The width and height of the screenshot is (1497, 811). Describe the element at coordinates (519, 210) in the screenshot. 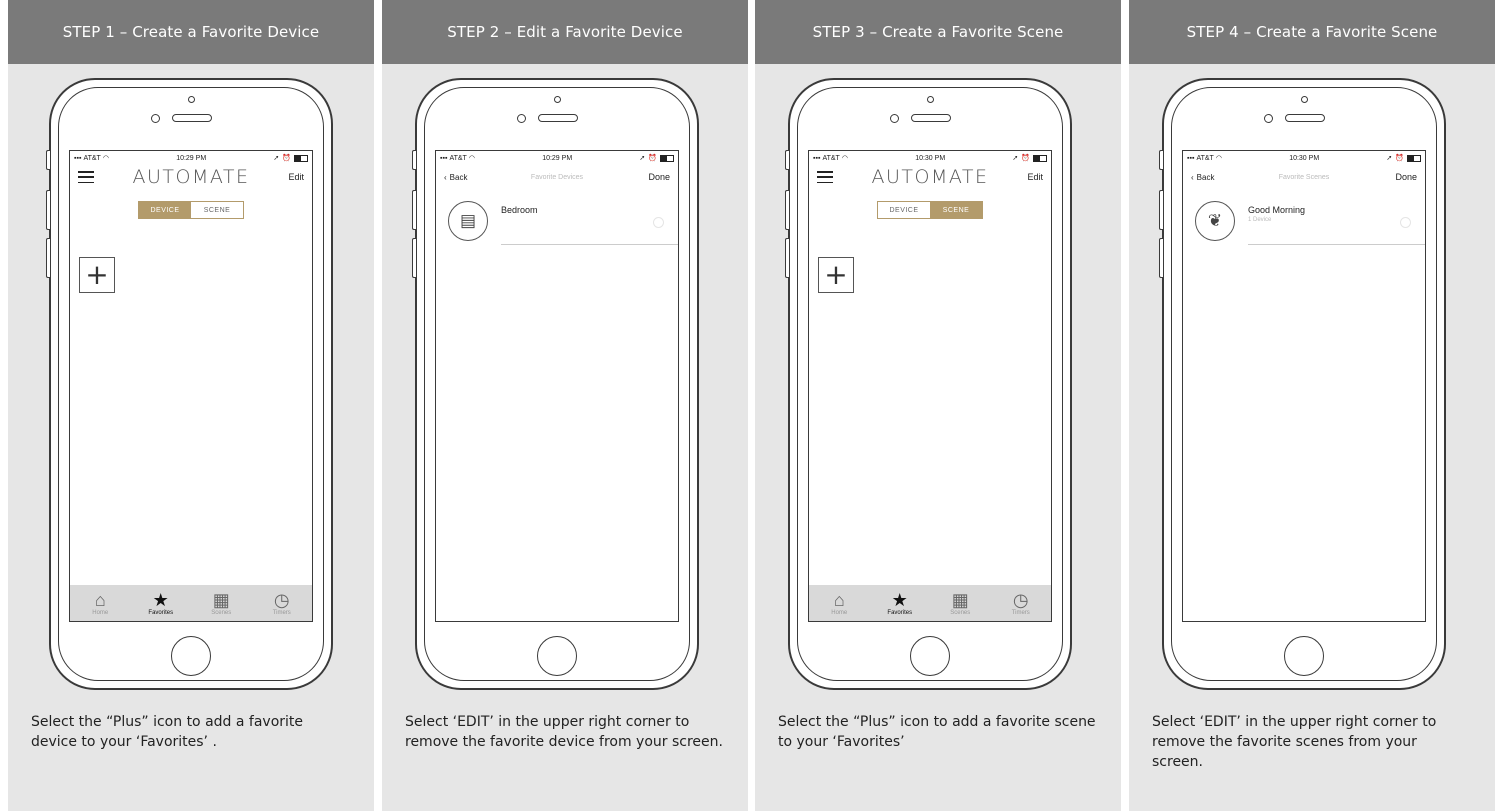

I see `item-label: Bedroom` at that location.